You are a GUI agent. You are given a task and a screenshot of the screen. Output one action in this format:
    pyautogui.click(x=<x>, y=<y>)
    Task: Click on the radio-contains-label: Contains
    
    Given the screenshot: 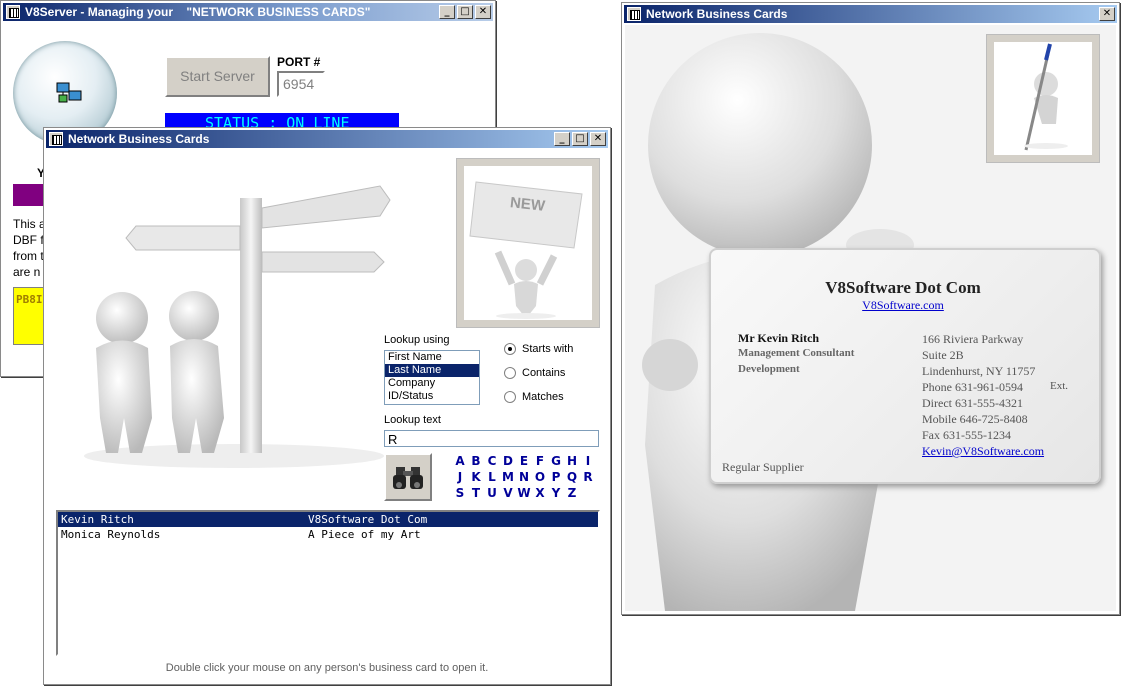 What is the action you would take?
    pyautogui.click(x=544, y=373)
    